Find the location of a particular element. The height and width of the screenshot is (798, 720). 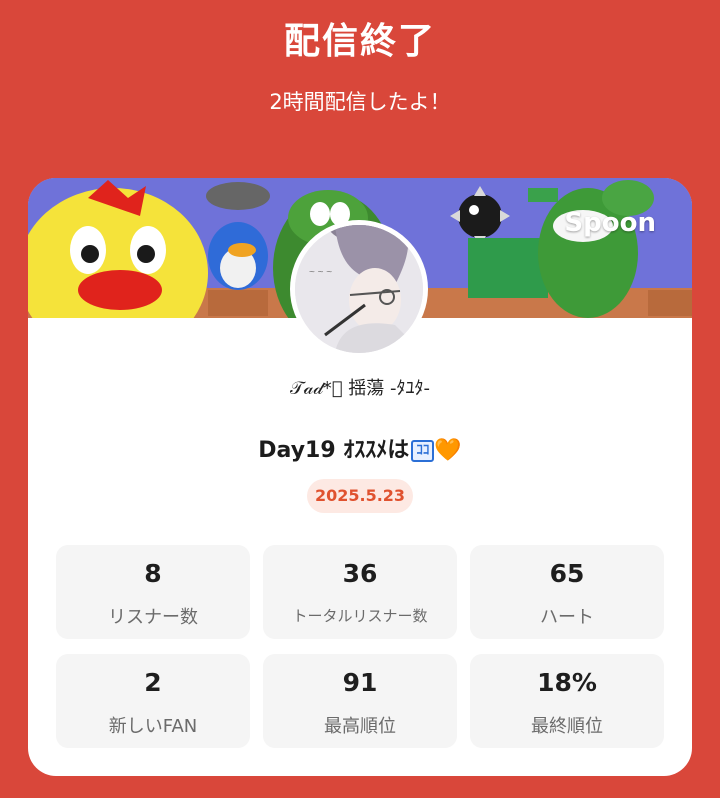

username: 𝒯𝒶𝒹*ﾟ 揺蕩 -ﾀﾕﾀ- is located at coordinates (360, 388).